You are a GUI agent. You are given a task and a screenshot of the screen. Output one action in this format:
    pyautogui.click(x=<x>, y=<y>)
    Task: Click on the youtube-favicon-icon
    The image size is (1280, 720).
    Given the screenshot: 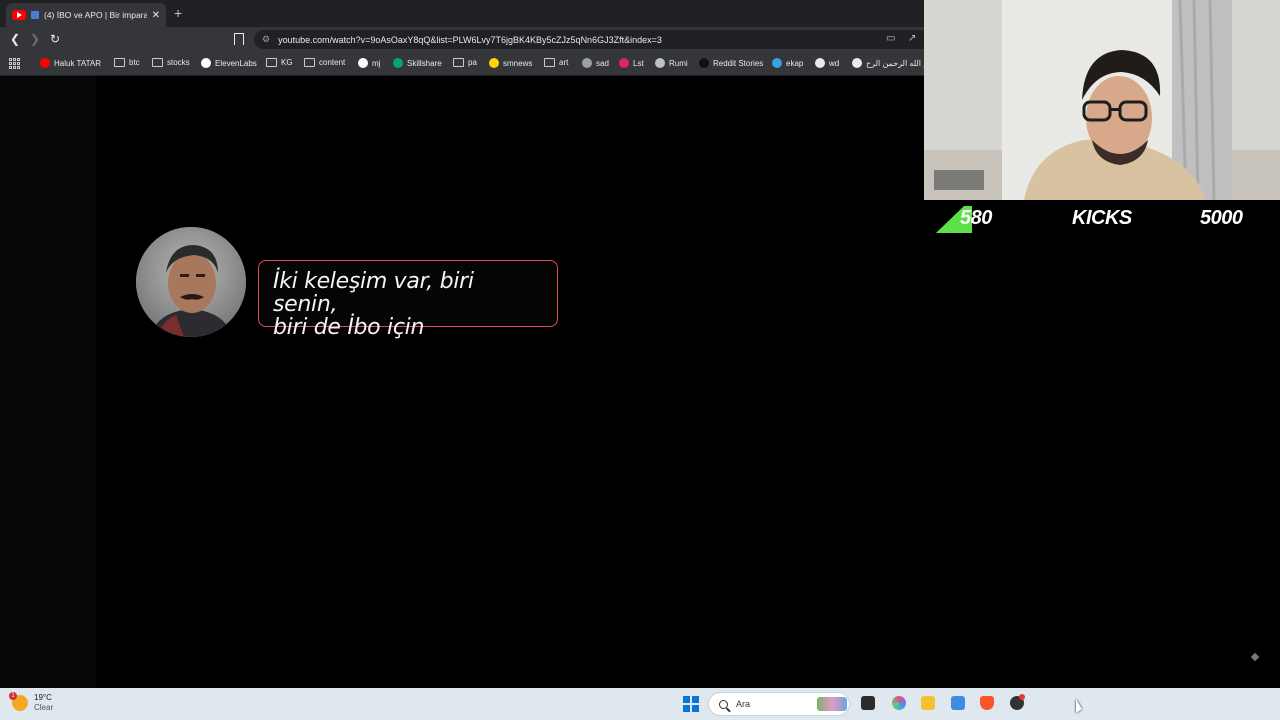 What is the action you would take?
    pyautogui.click(x=19, y=15)
    